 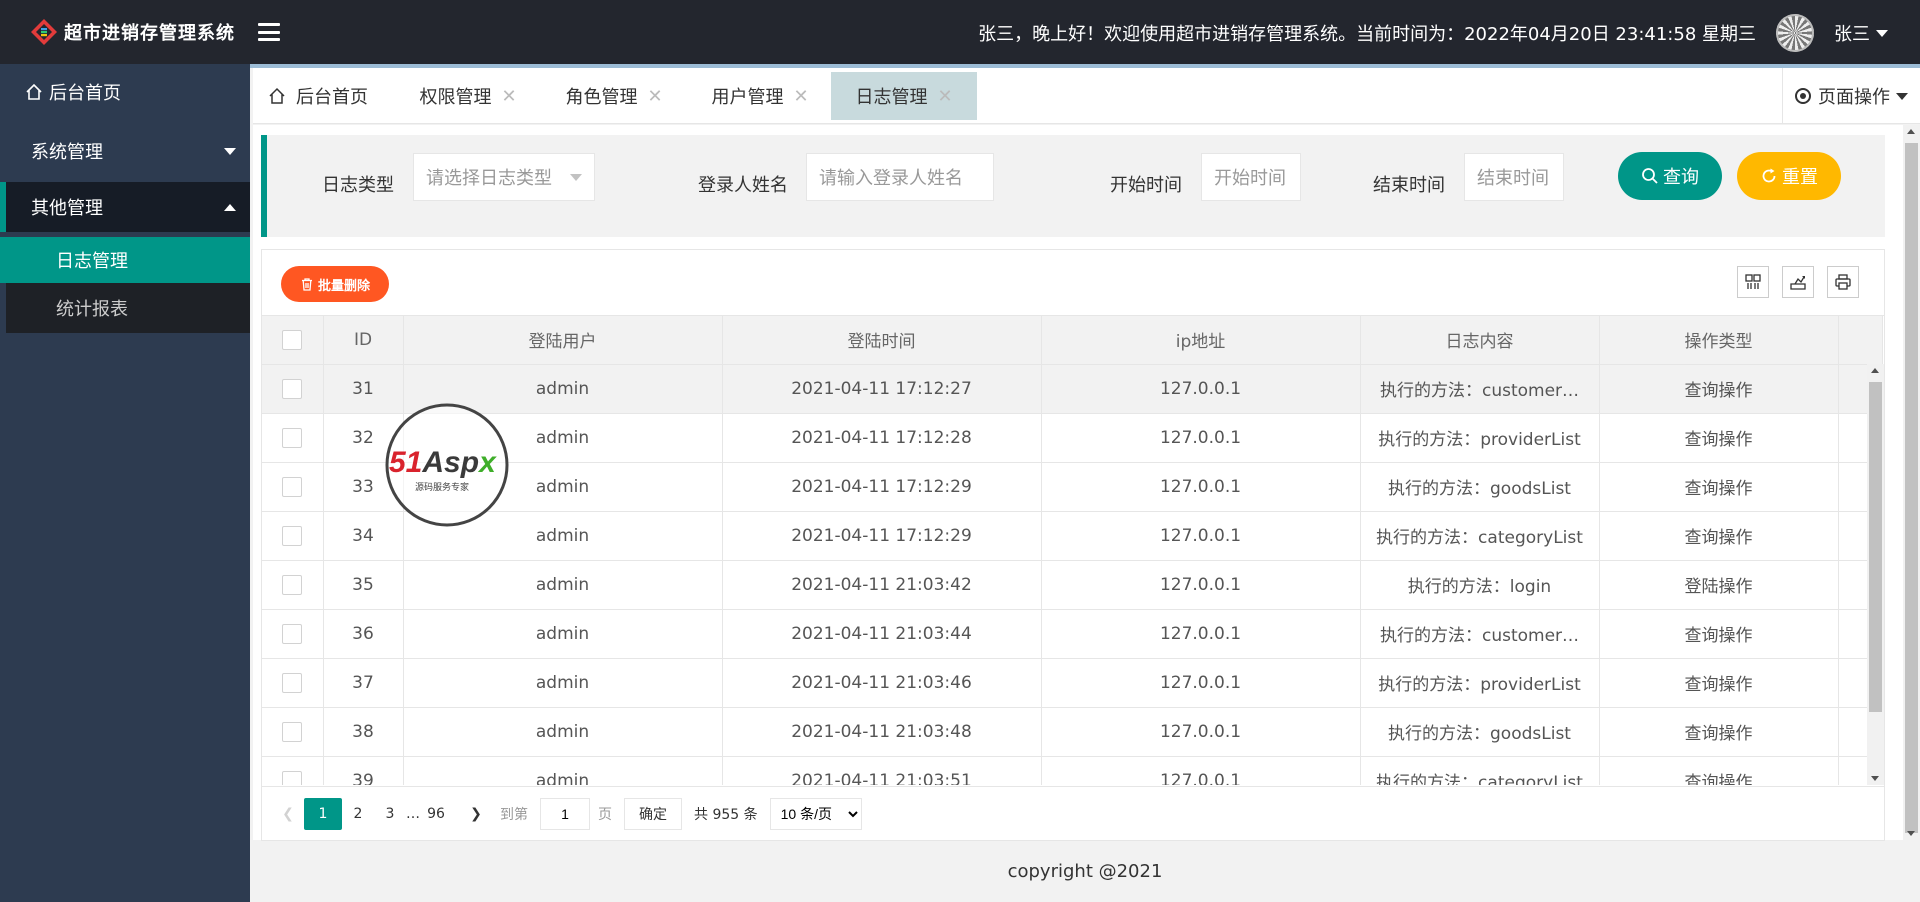 I want to click on page-size-select: 10 条/页, so click(x=815, y=814).